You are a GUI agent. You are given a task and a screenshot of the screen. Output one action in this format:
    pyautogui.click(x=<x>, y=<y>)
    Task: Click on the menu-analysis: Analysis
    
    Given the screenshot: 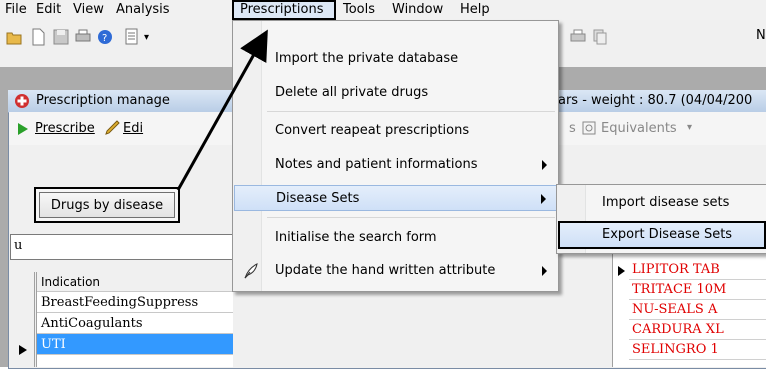 What is the action you would take?
    pyautogui.click(x=143, y=9)
    